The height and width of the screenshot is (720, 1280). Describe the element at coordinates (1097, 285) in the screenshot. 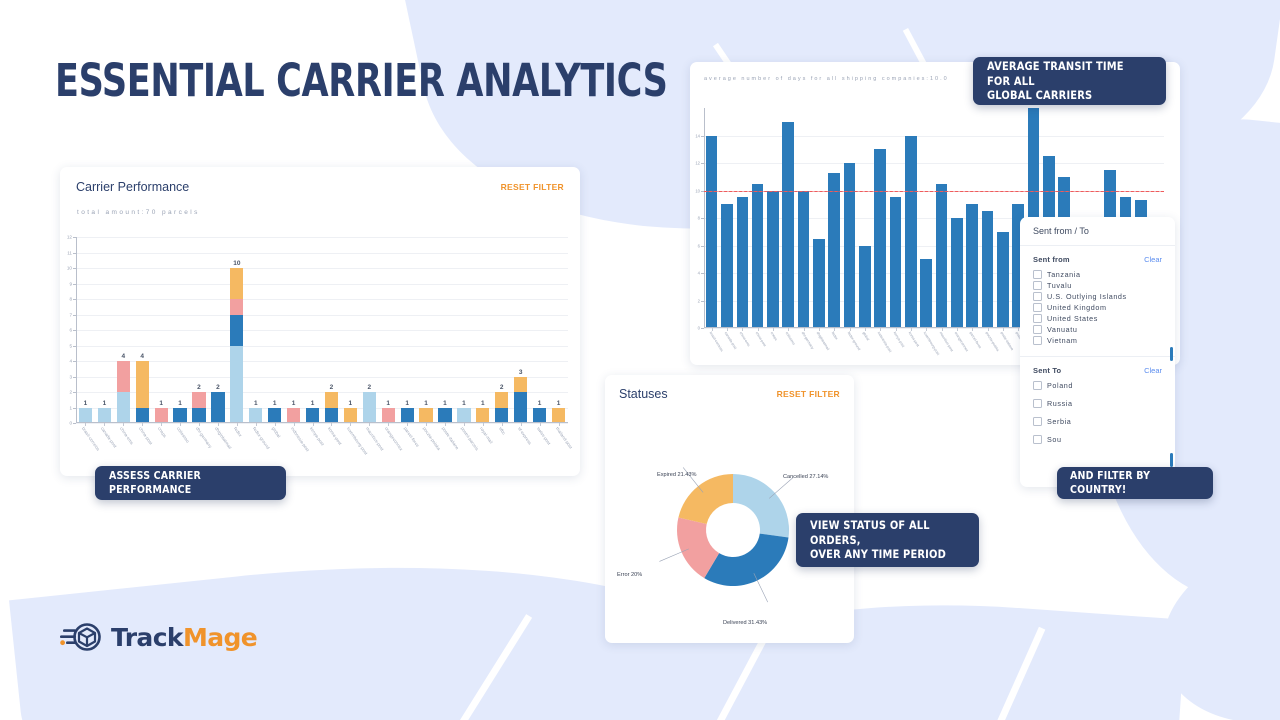

I see `filter-option-row: Tuvalu` at that location.